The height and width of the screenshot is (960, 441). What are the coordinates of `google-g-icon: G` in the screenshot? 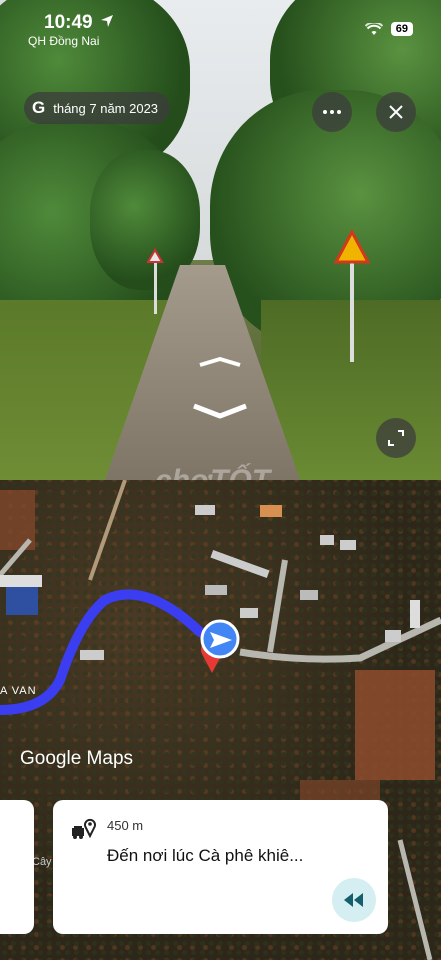 It's located at (39, 107).